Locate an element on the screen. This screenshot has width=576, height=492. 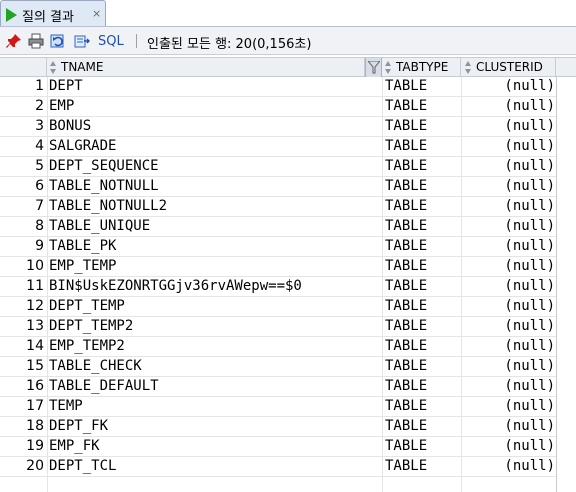
table-row: 1 DEPT TABLE (null) is located at coordinates (278, 87).